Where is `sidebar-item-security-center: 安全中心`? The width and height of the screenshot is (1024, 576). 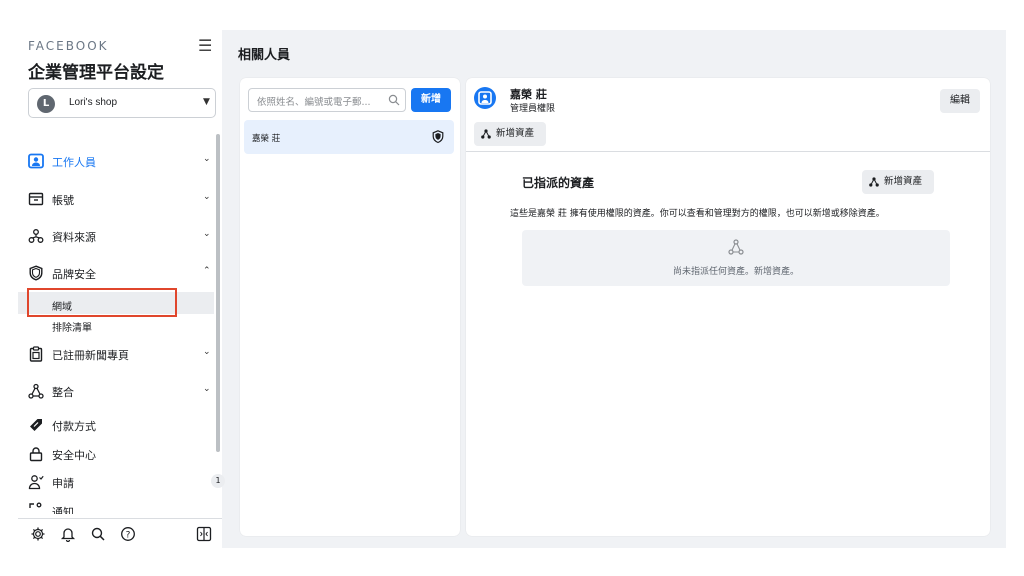 sidebar-item-security-center: 安全中心 is located at coordinates (121, 454).